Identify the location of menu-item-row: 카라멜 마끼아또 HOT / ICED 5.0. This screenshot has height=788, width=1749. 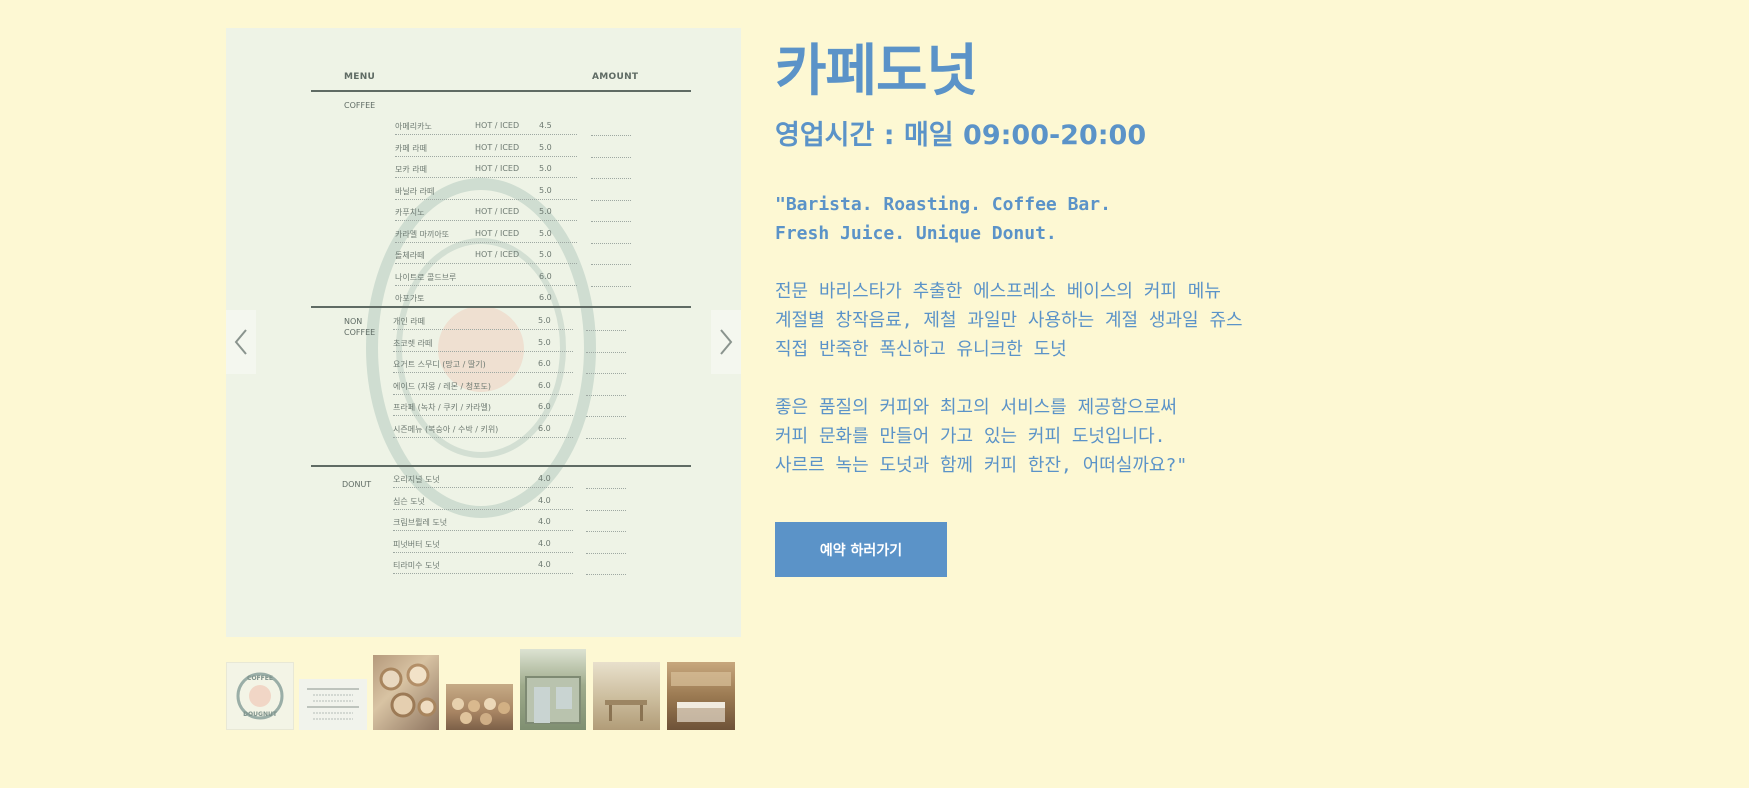
(486, 235).